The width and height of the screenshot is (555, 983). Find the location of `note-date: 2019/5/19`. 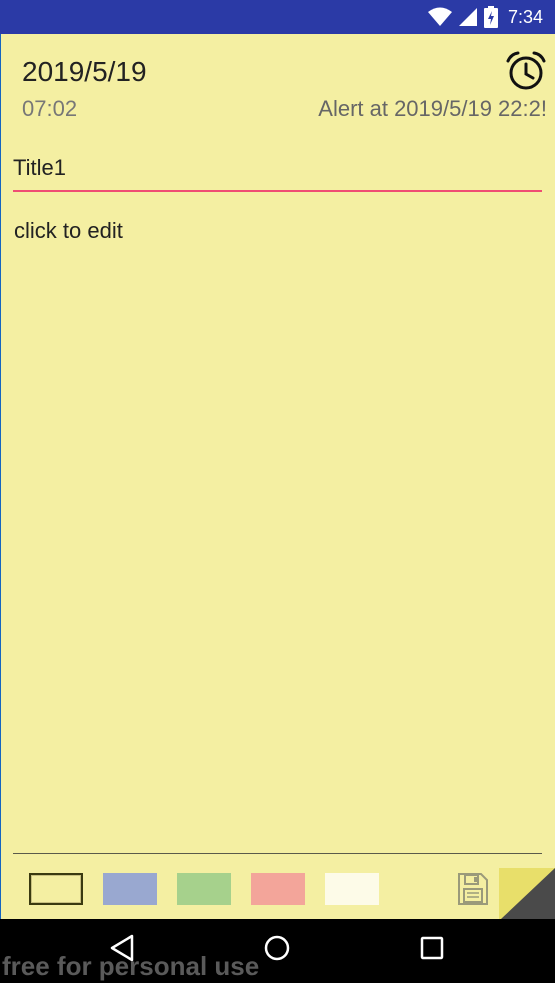

note-date: 2019/5/19 is located at coordinates (84, 71).